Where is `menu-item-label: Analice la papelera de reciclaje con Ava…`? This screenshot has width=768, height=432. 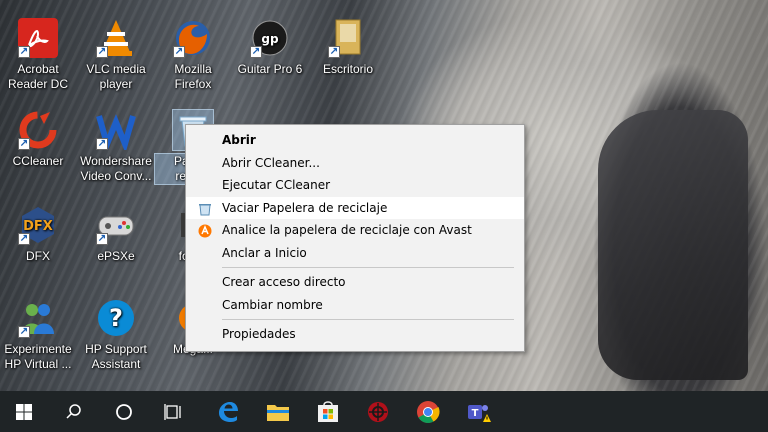
menu-item-label: Analice la papelera de reciclaje con Ava… is located at coordinates (347, 230).